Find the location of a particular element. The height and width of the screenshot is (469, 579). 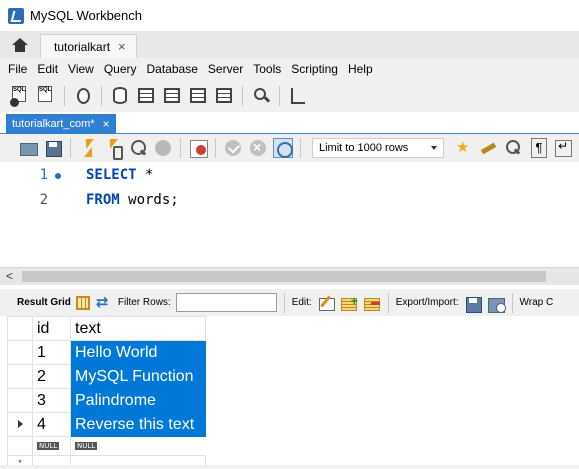

invisible-chars-icon is located at coordinates (538, 148).